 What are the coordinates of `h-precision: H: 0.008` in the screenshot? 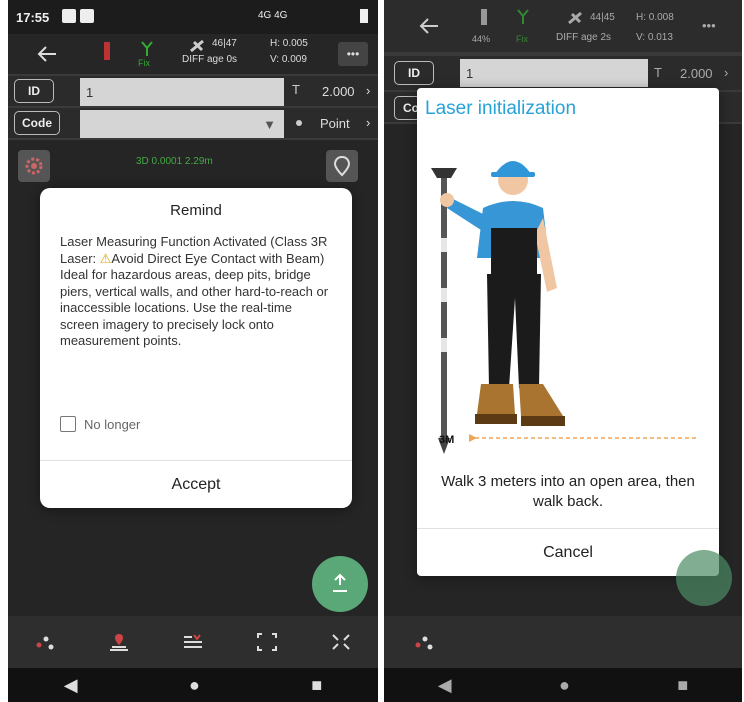 It's located at (655, 17).